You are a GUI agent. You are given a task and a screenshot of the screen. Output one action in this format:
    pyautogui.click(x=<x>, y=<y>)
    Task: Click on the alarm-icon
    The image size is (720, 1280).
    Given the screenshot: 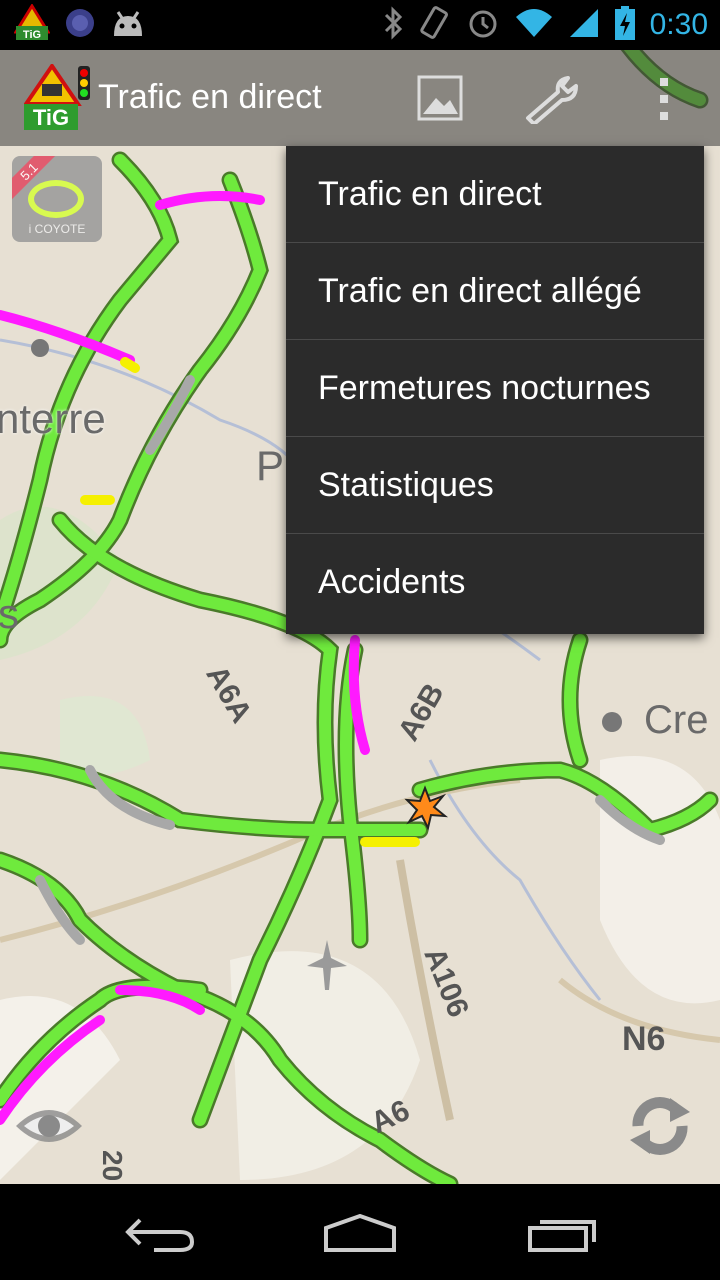 What is the action you would take?
    pyautogui.click(x=483, y=25)
    